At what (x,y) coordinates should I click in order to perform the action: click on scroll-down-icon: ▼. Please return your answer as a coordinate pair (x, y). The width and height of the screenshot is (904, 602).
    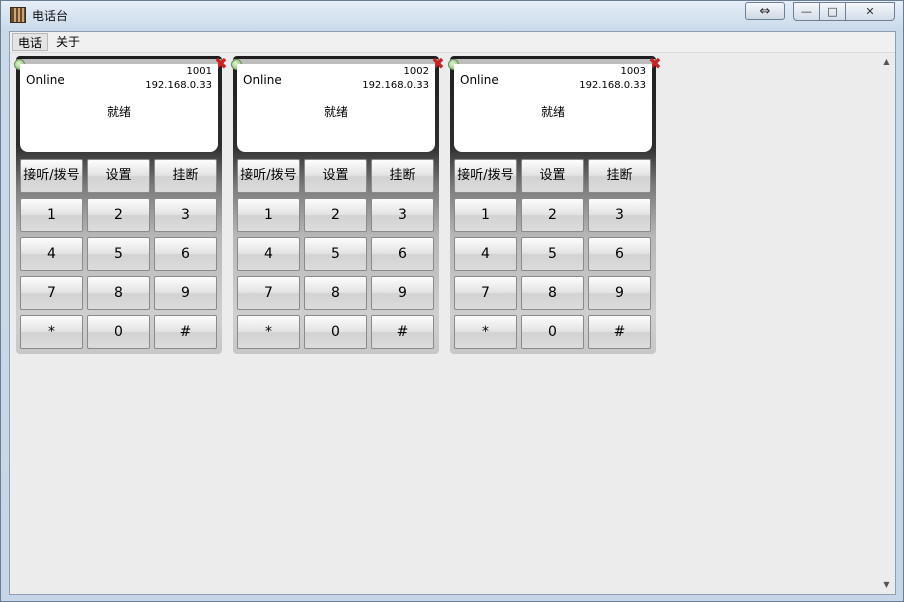
    Looking at the image, I should click on (886, 585).